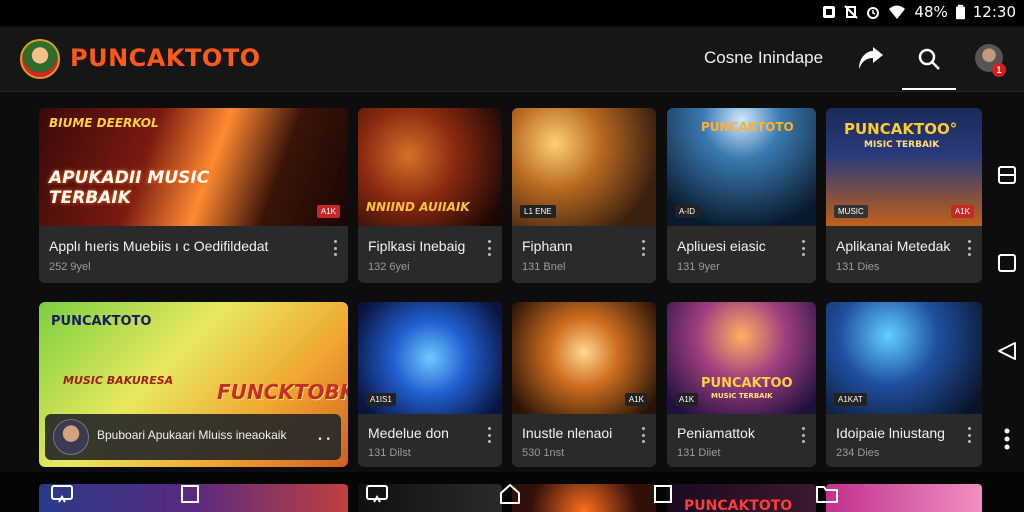  I want to click on video-card: A1K Inustle nlenaoi 530 1nst, so click(584, 384).